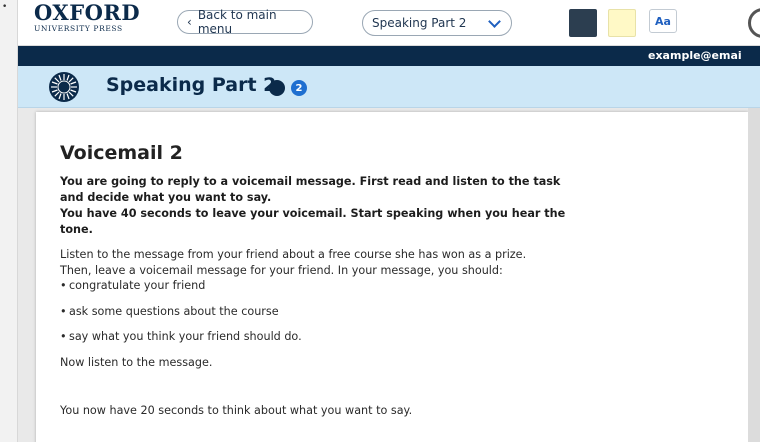 The height and width of the screenshot is (442, 760). What do you see at coordinates (663, 21) in the screenshot?
I see `font-size-button: Aa` at bounding box center [663, 21].